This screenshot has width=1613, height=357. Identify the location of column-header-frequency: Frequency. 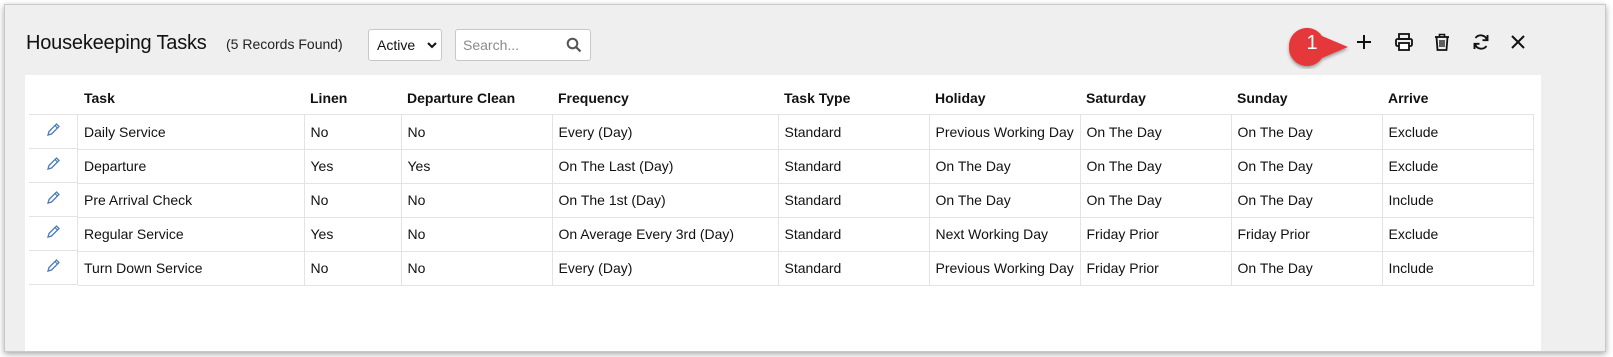
(665, 98).